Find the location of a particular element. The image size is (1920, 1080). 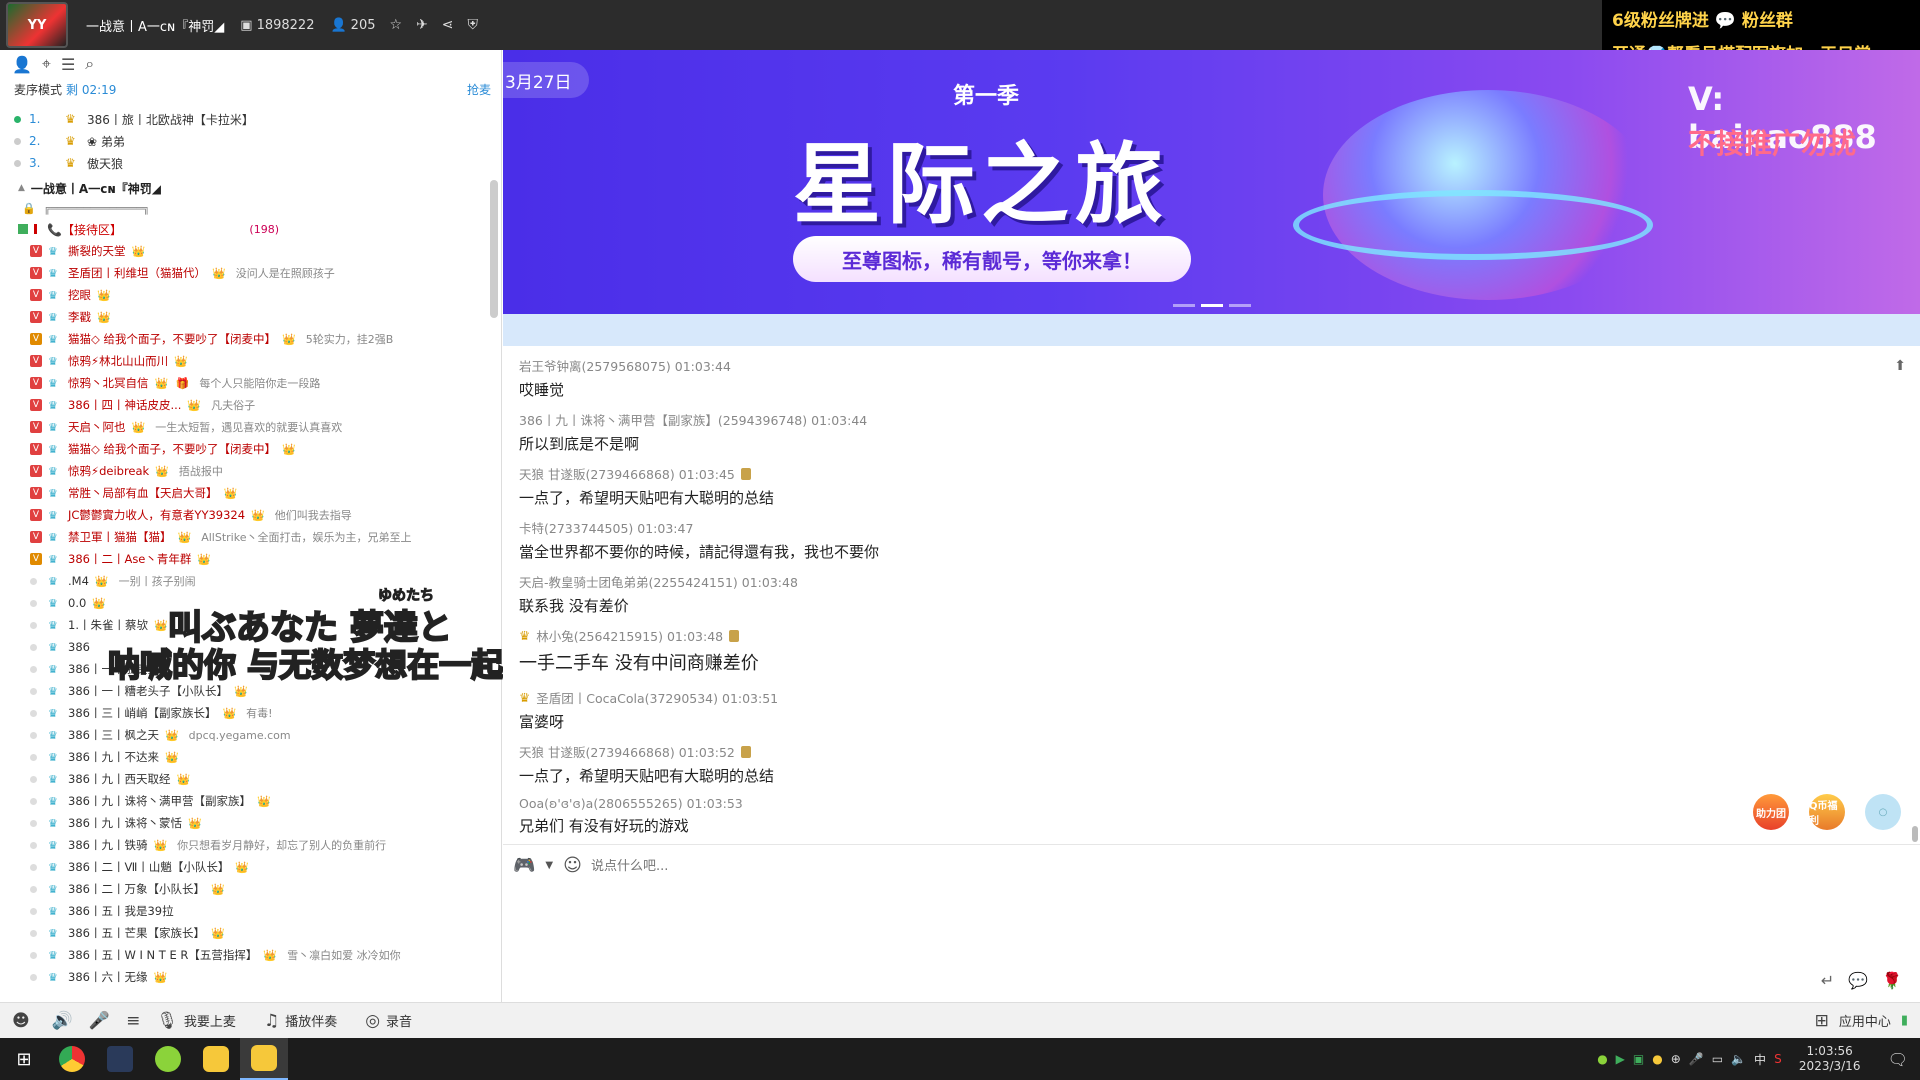

message-sender: 386丨九丨诛将丶满甲营【副家族】(2594396748) 01:03:44 is located at coordinates (693, 419).